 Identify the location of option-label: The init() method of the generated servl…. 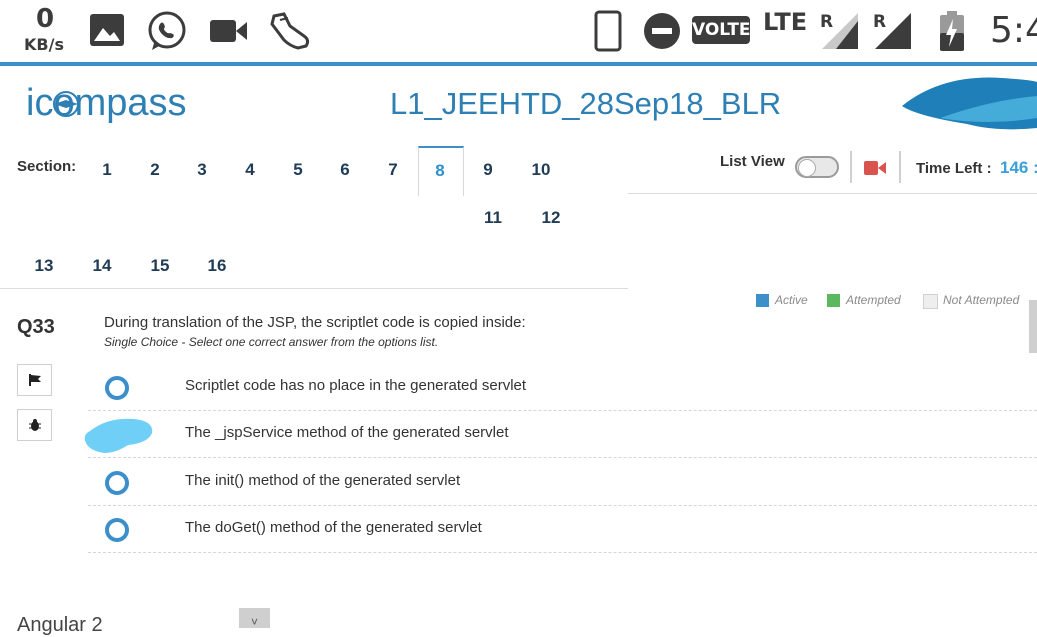
(323, 480).